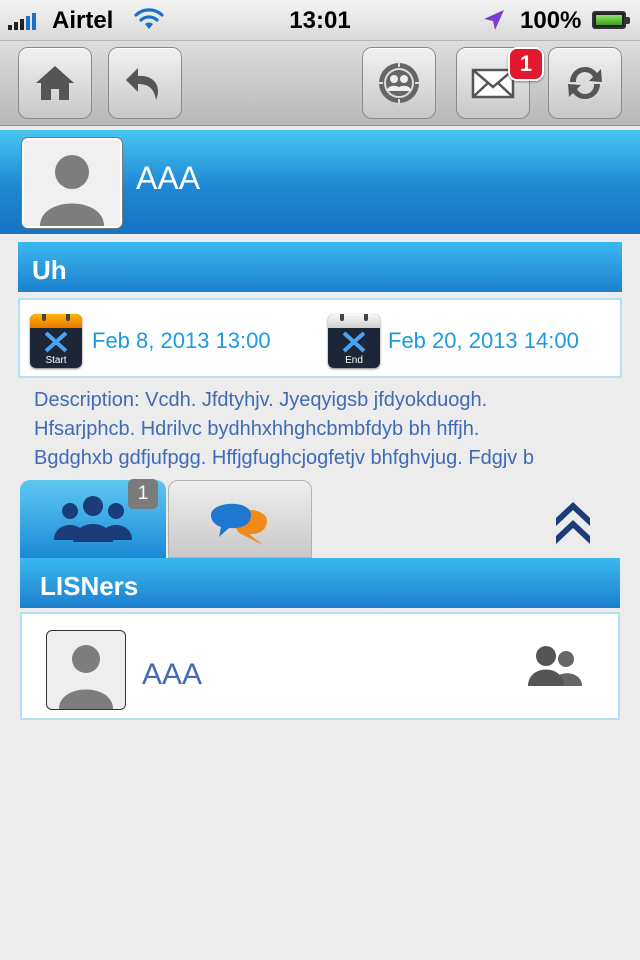 This screenshot has height=960, width=640. What do you see at coordinates (181, 340) in the screenshot?
I see `start-date: Feb 8, 2013 13:00` at bounding box center [181, 340].